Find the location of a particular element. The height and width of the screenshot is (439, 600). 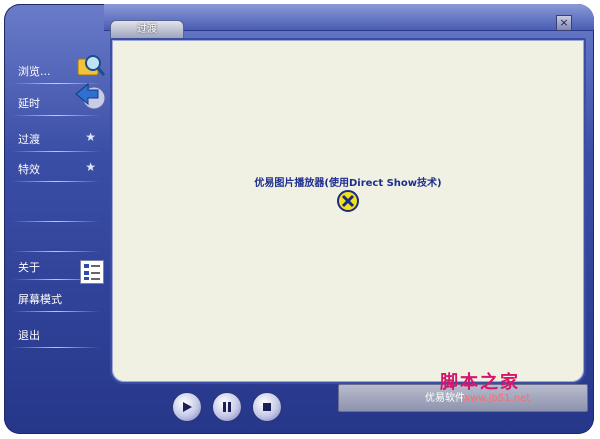

sidebar-item-label: 退出 is located at coordinates (29, 335).